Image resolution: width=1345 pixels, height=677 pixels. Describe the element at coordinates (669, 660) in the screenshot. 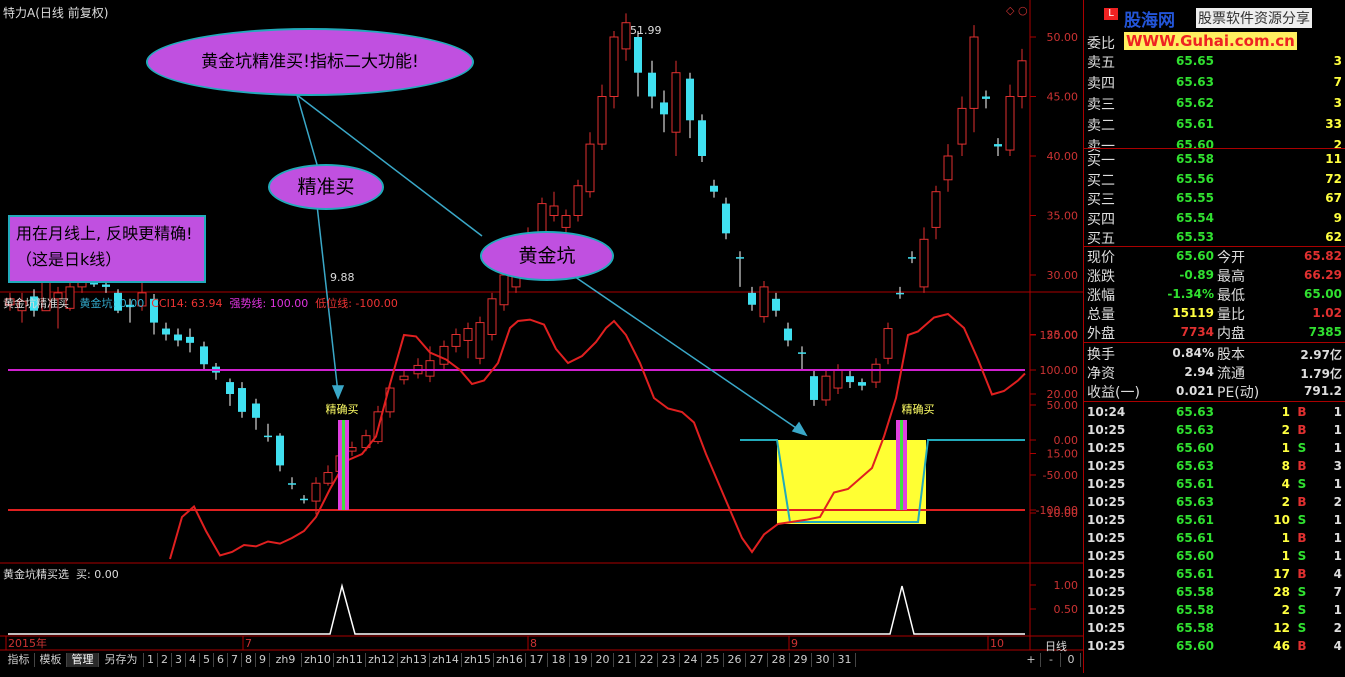

I see `tab-23: 23` at that location.